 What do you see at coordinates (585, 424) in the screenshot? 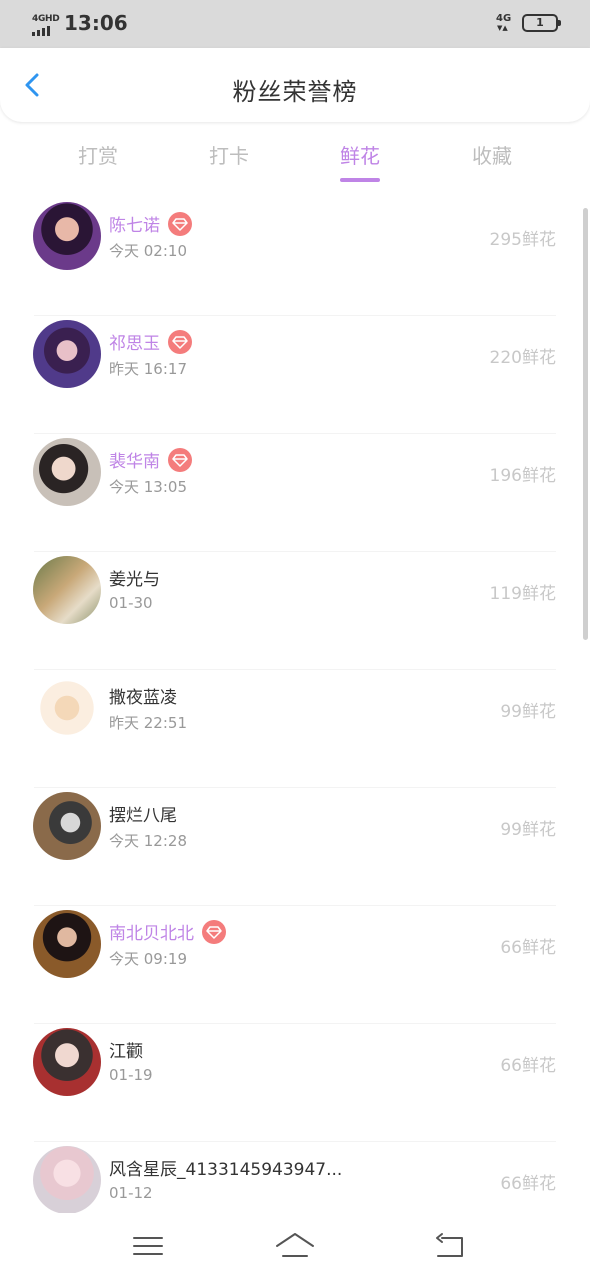
I see `scrollbar` at bounding box center [585, 424].